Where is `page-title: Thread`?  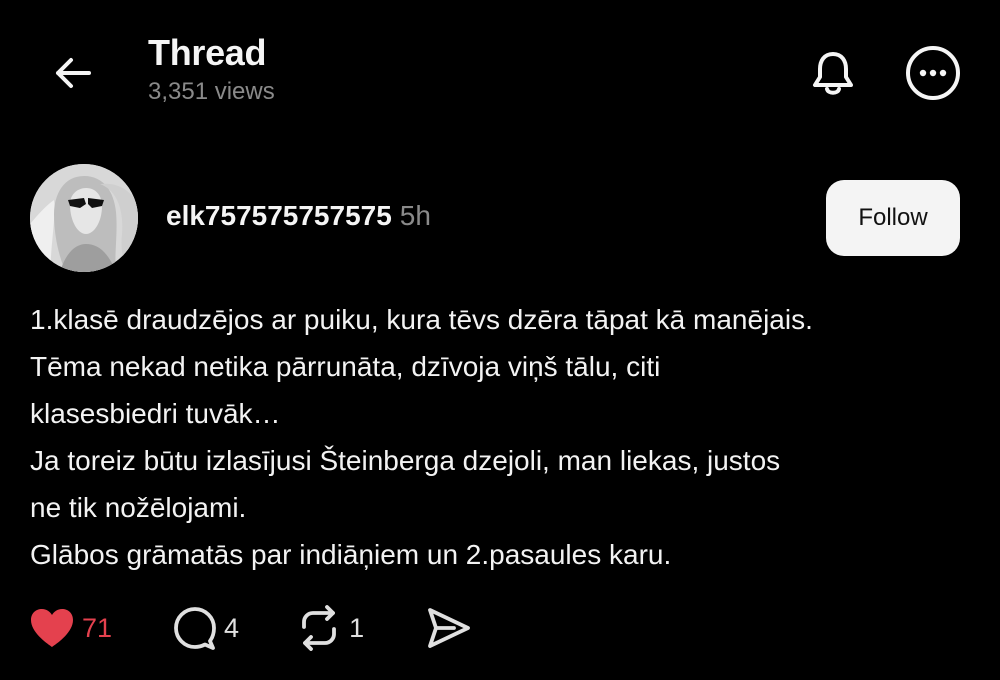
page-title: Thread is located at coordinates (207, 52).